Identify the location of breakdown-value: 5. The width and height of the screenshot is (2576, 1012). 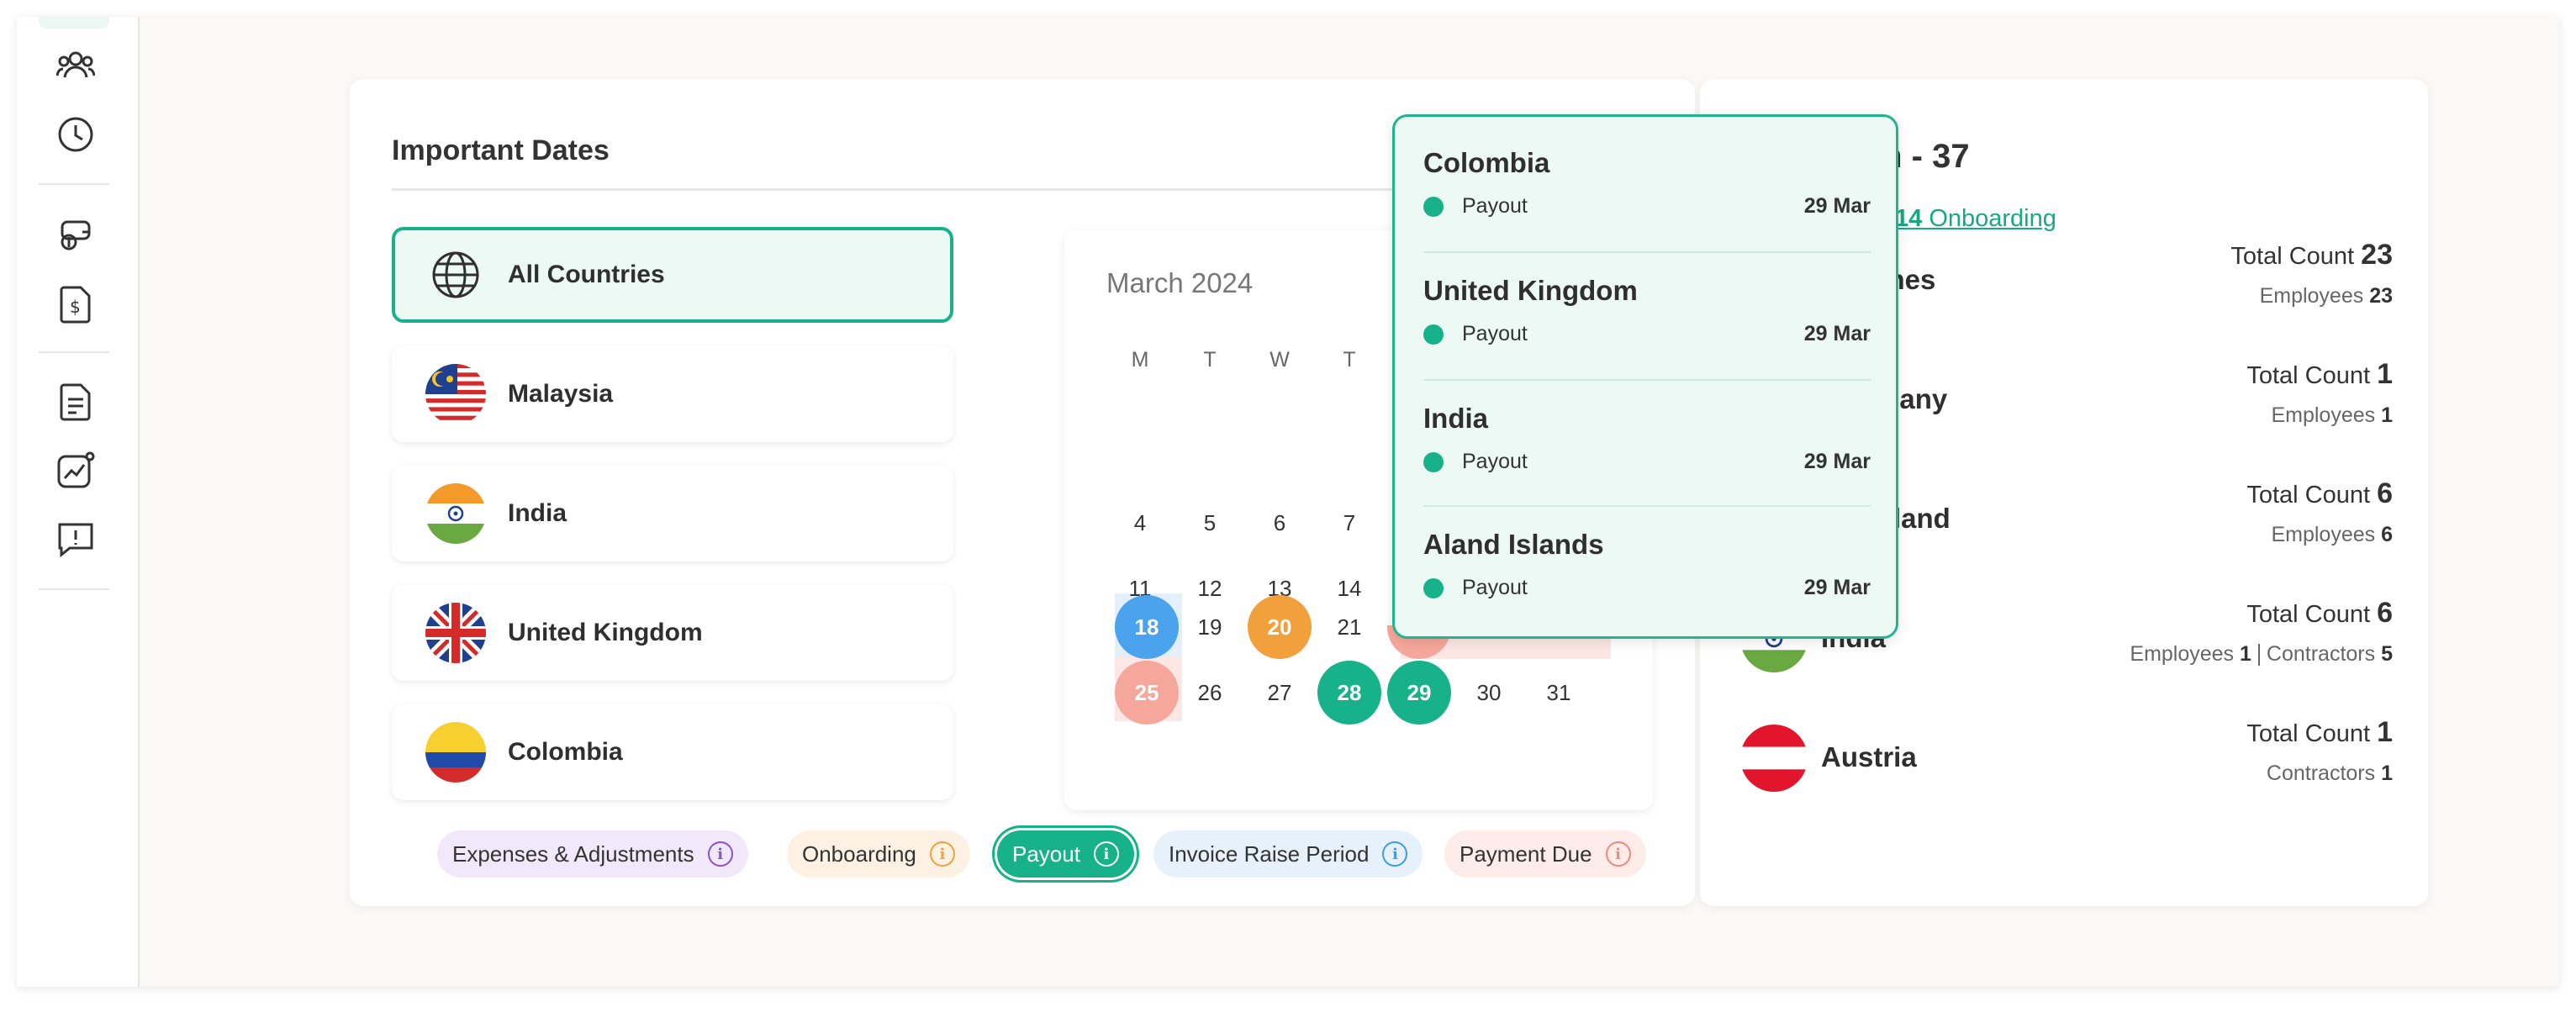
(2387, 654).